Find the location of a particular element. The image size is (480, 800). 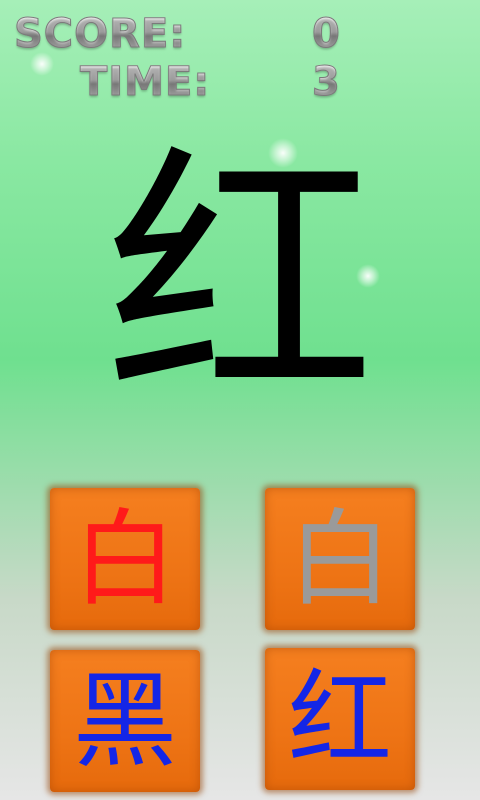

time-label: TIME: is located at coordinates (145, 82).